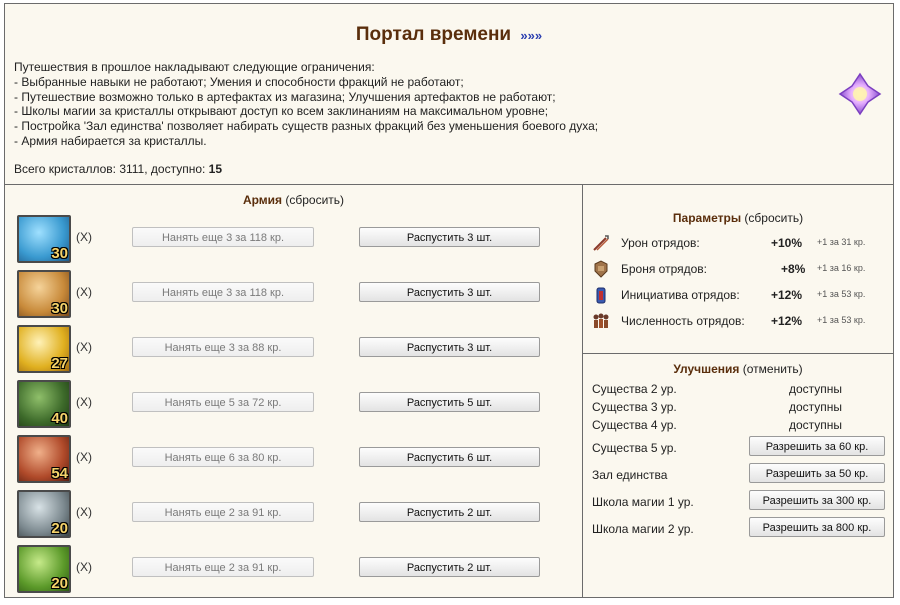  What do you see at coordinates (59, 418) in the screenshot?
I see `unit-count: 40` at bounding box center [59, 418].